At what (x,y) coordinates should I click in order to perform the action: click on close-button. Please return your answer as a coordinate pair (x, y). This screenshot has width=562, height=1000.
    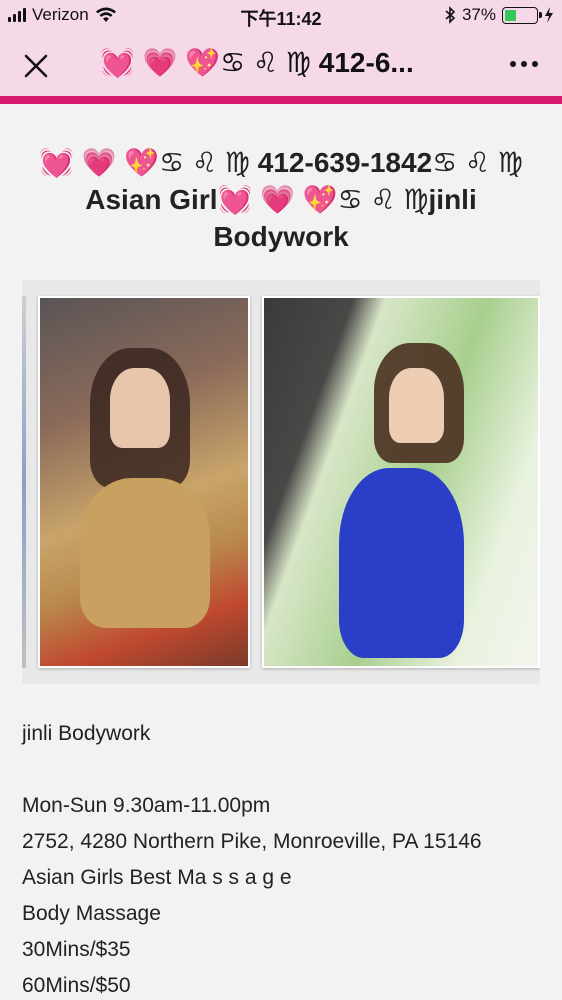
    Looking at the image, I should click on (36, 66).